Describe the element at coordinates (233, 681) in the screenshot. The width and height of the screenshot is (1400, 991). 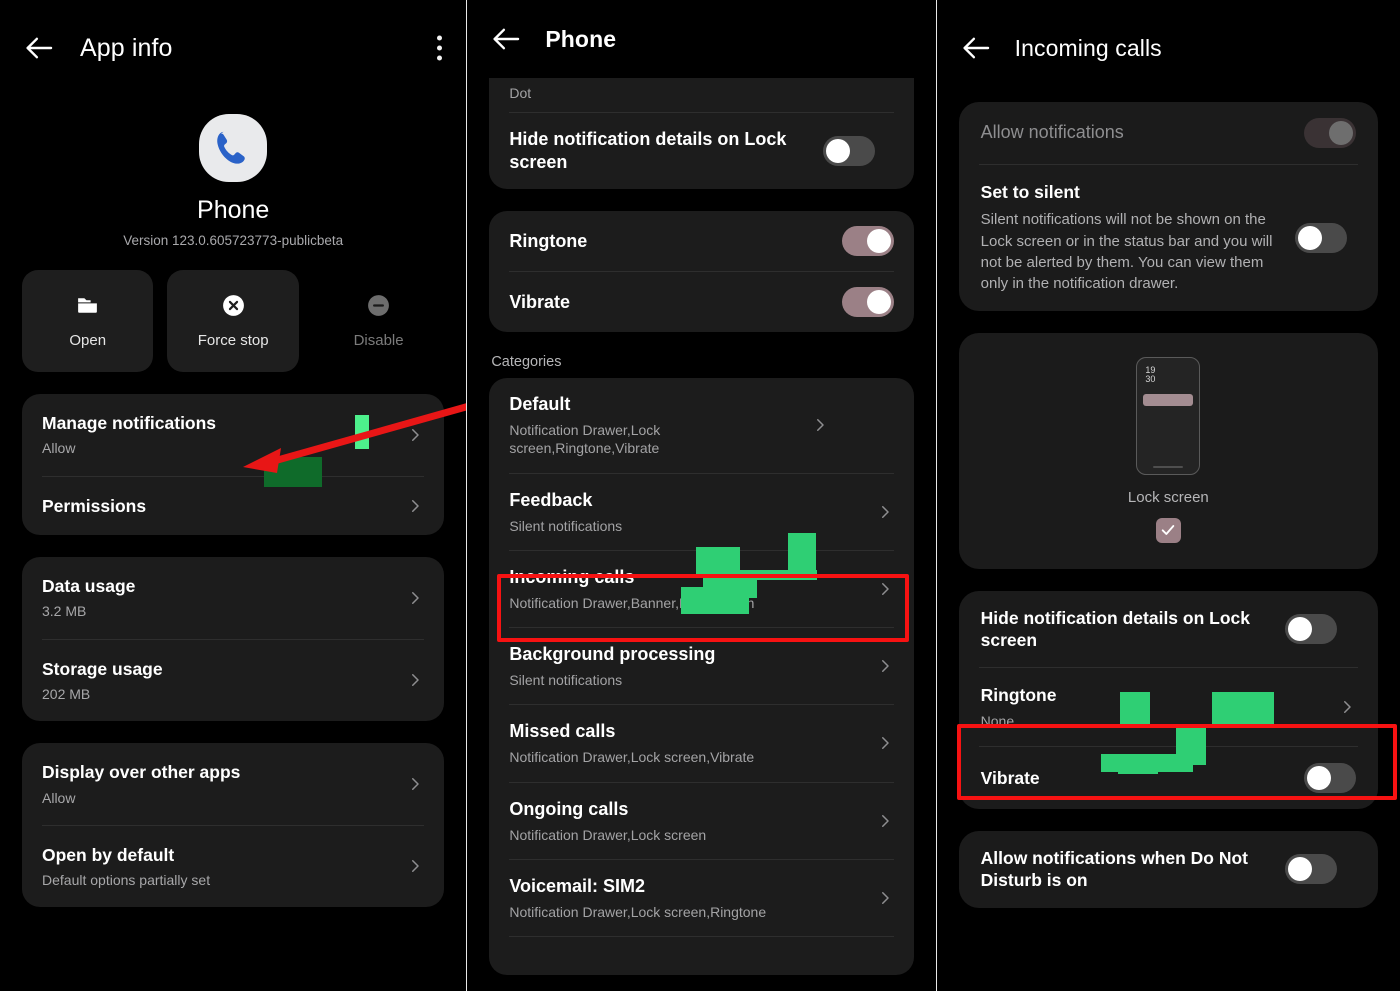
I see `storage-usage-row: Storage usage 202 MB` at that location.